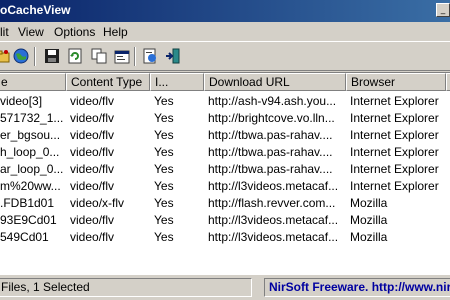 This screenshot has width=450, height=300. What do you see at coordinates (126, 287) in the screenshot?
I see `status-file-count: Files, 1 Selected` at bounding box center [126, 287].